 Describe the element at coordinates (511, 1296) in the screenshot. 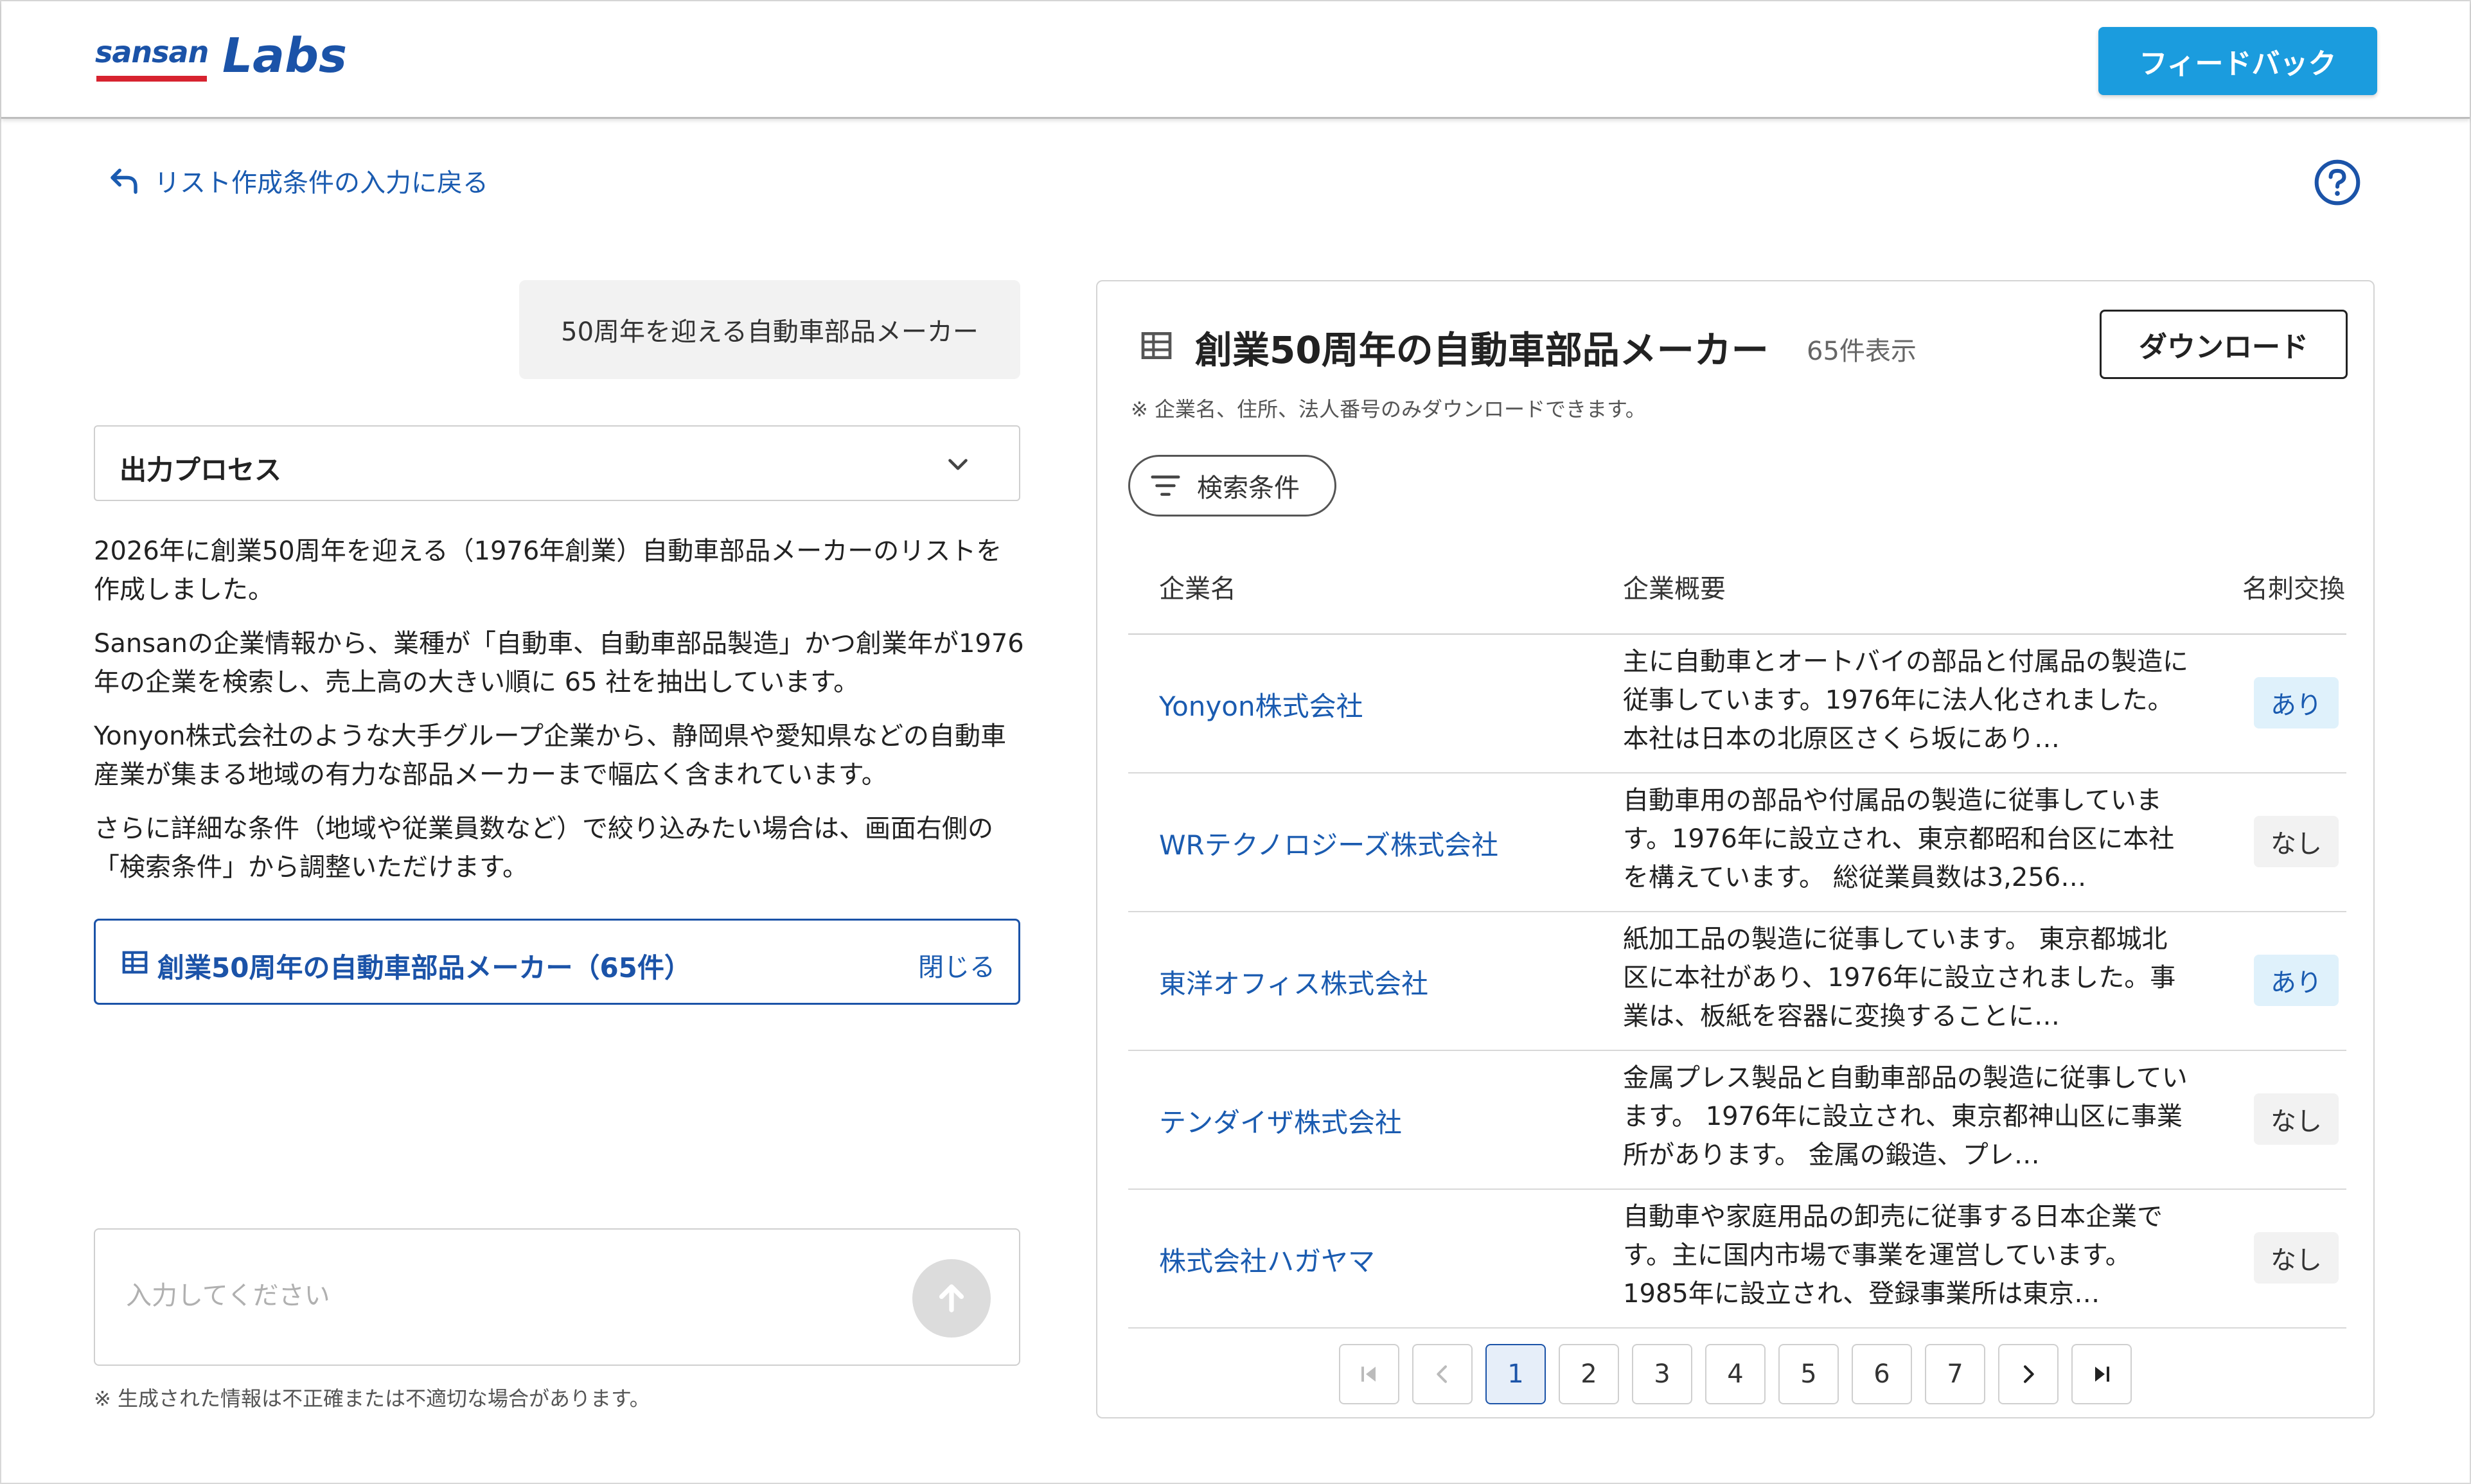

I see `chat-input` at that location.